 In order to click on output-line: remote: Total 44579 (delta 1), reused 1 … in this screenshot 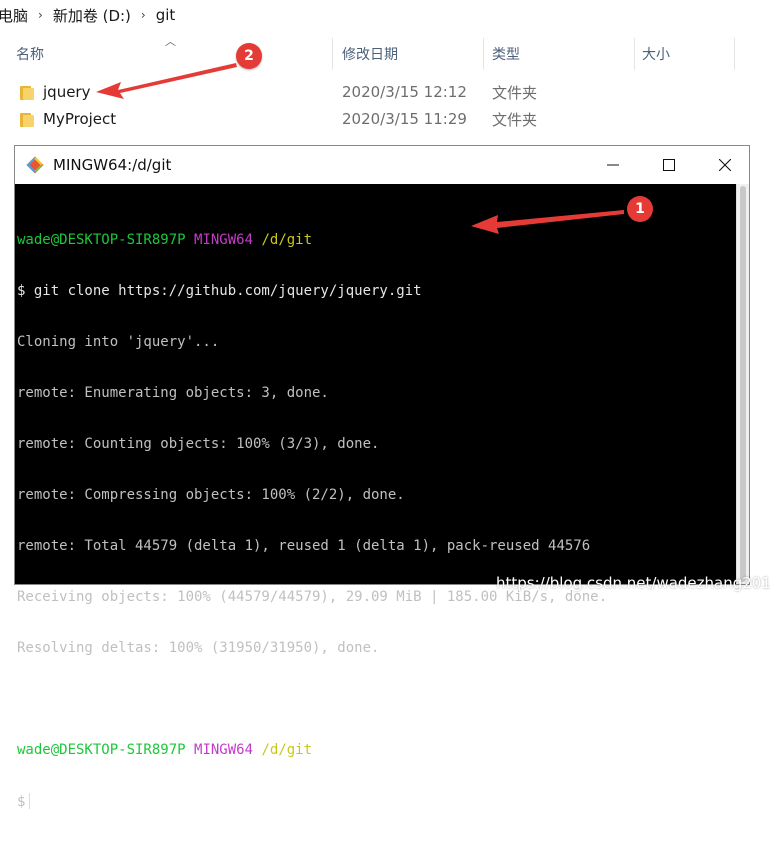, I will do `click(304, 546)`.